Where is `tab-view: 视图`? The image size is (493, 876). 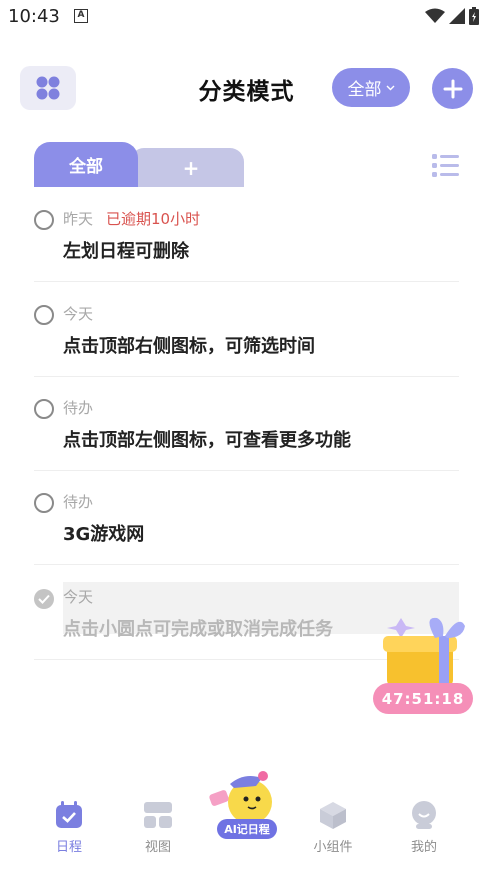
tab-view: 视图 is located at coordinates (158, 817).